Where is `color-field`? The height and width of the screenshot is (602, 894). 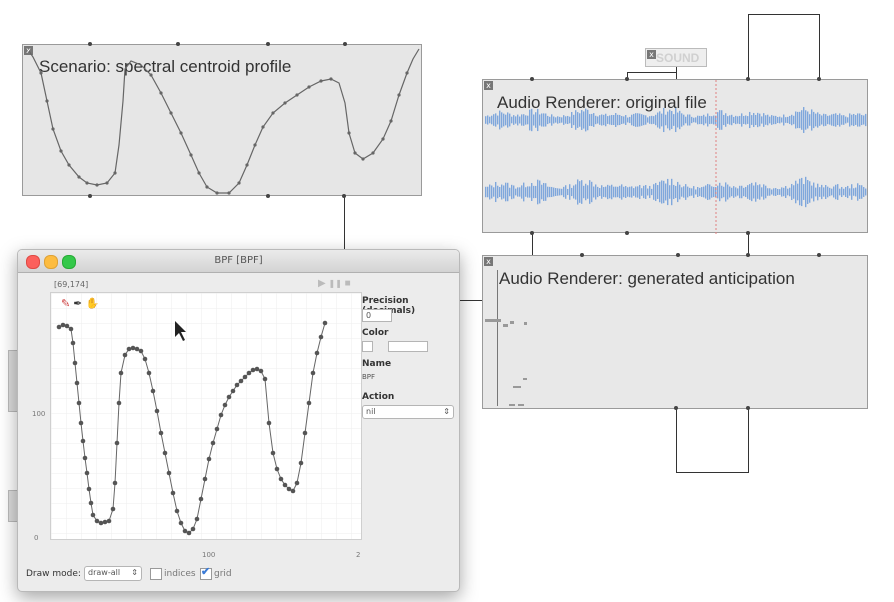
color-field is located at coordinates (408, 346).